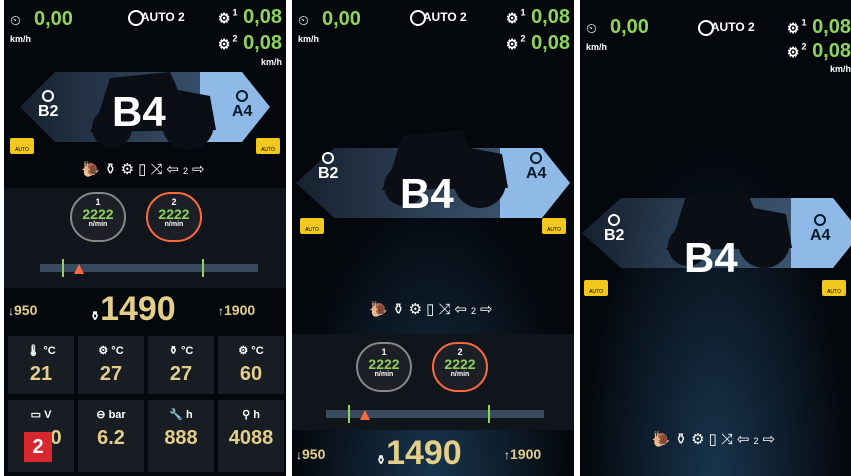  Describe the element at coordinates (95, 316) in the screenshot. I see `engine-icon: ⚱` at that location.